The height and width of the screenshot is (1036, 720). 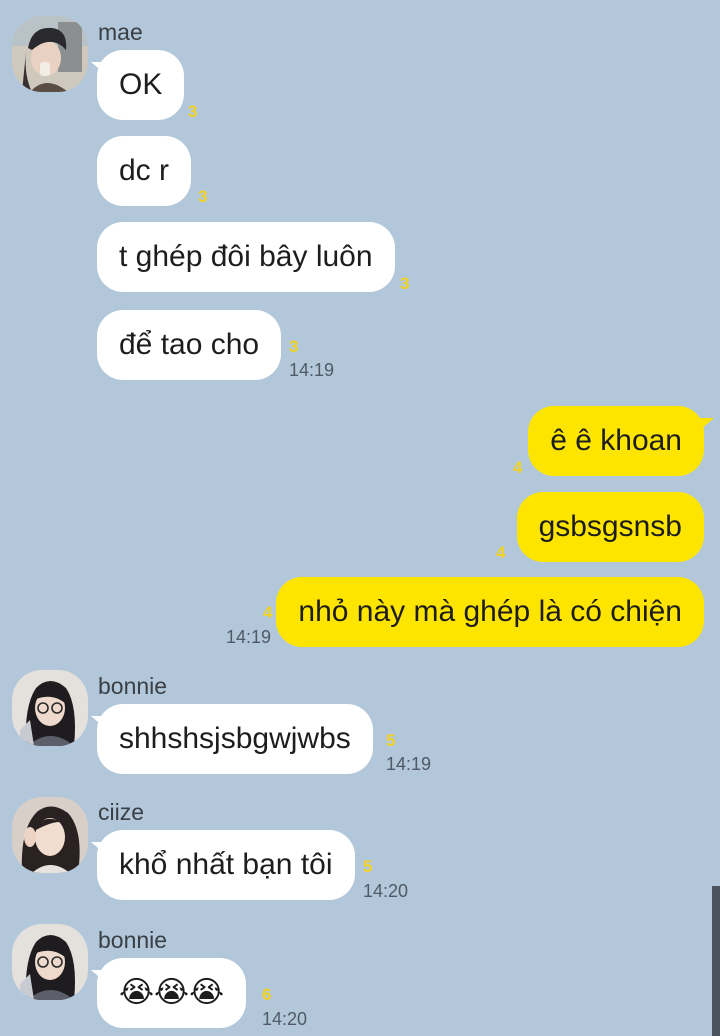 I want to click on message-bubble-outgoing: gsbsgsnsb, so click(x=610, y=527).